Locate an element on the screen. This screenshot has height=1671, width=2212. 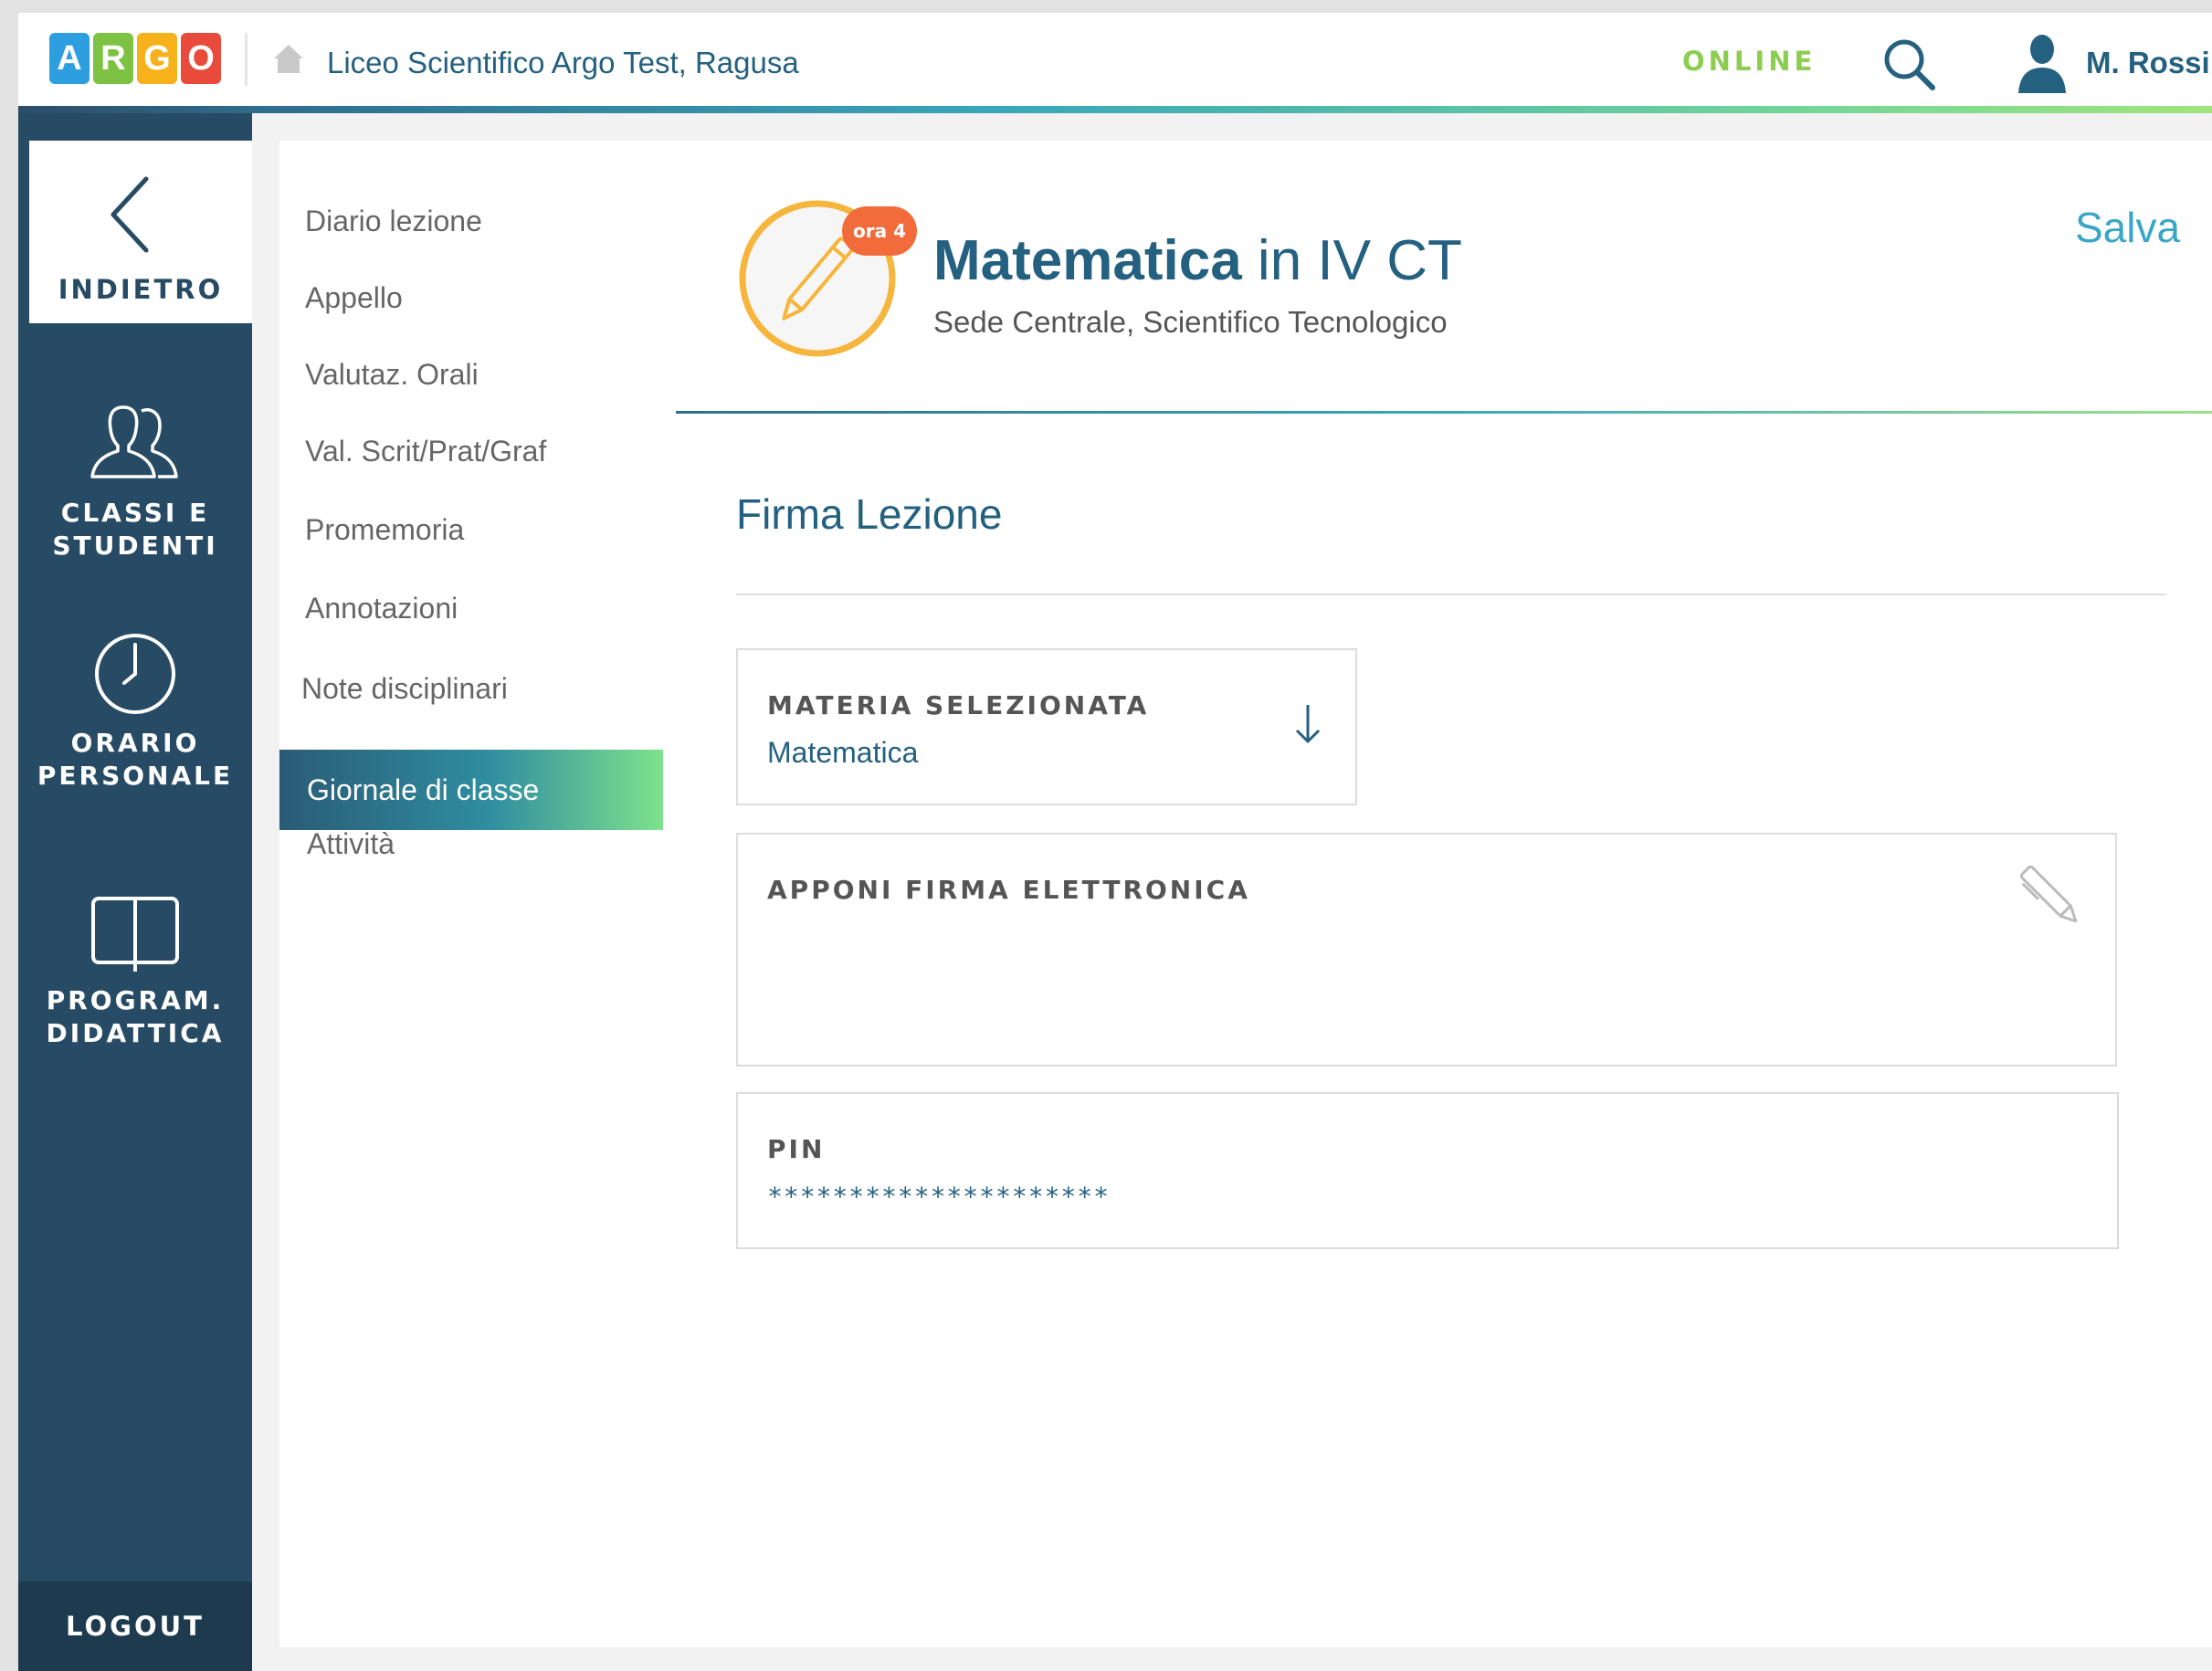
pen-icon is located at coordinates (2051, 896).